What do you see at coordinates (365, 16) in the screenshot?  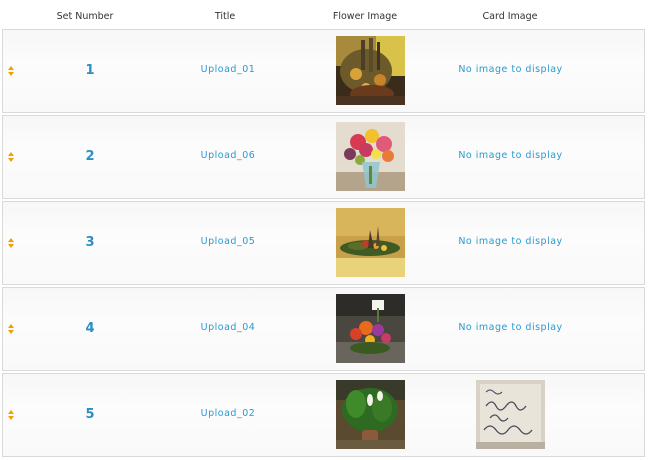 I see `column-header-flower-image: Flower Image` at bounding box center [365, 16].